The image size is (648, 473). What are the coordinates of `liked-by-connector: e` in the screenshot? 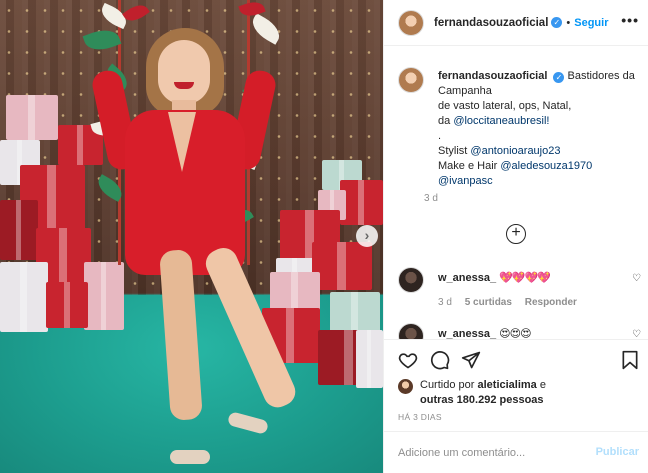 It's located at (542, 385).